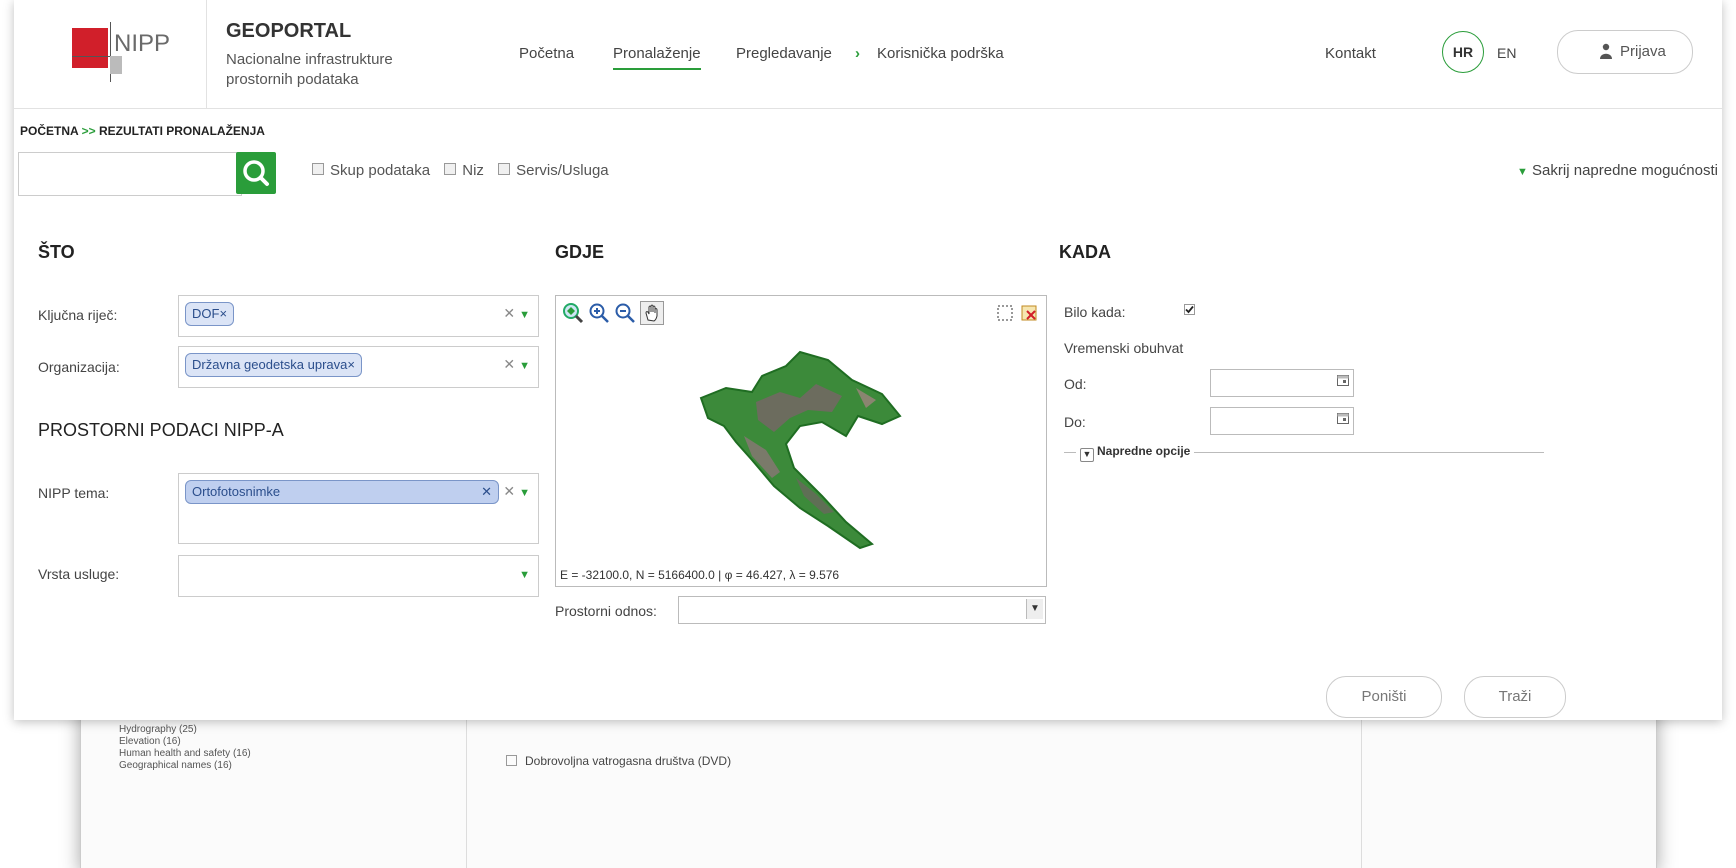 The image size is (1736, 868). What do you see at coordinates (49, 131) in the screenshot?
I see `breadcrumb-home: POČETNA` at bounding box center [49, 131].